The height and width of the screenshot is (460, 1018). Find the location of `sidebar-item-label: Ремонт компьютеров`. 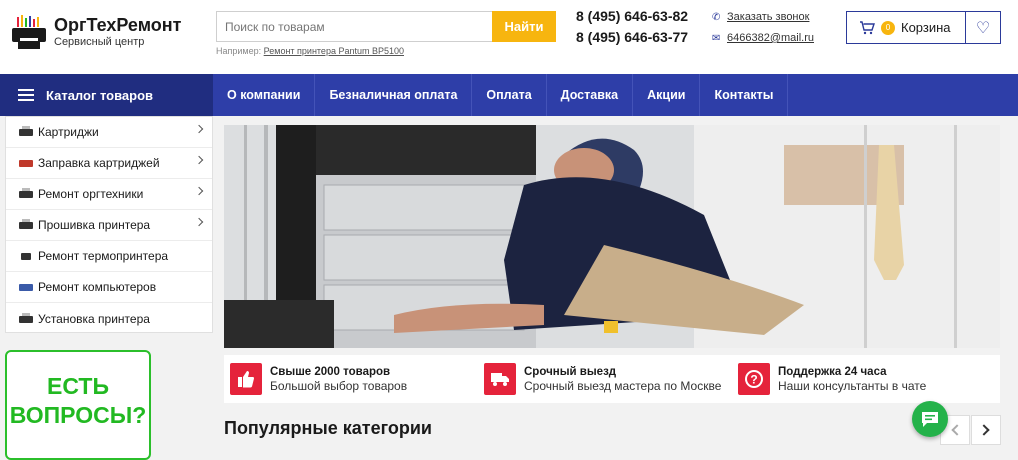

sidebar-item-label: Ремонт компьютеров is located at coordinates (97, 287).